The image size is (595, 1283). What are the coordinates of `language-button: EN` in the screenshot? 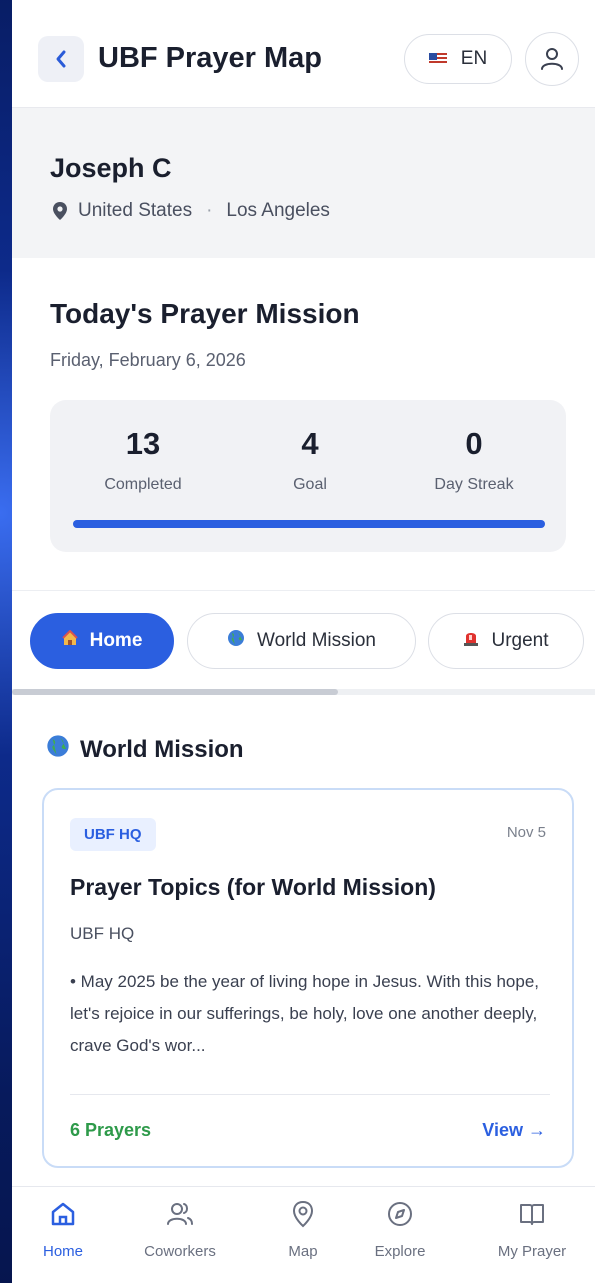 It's located at (458, 59).